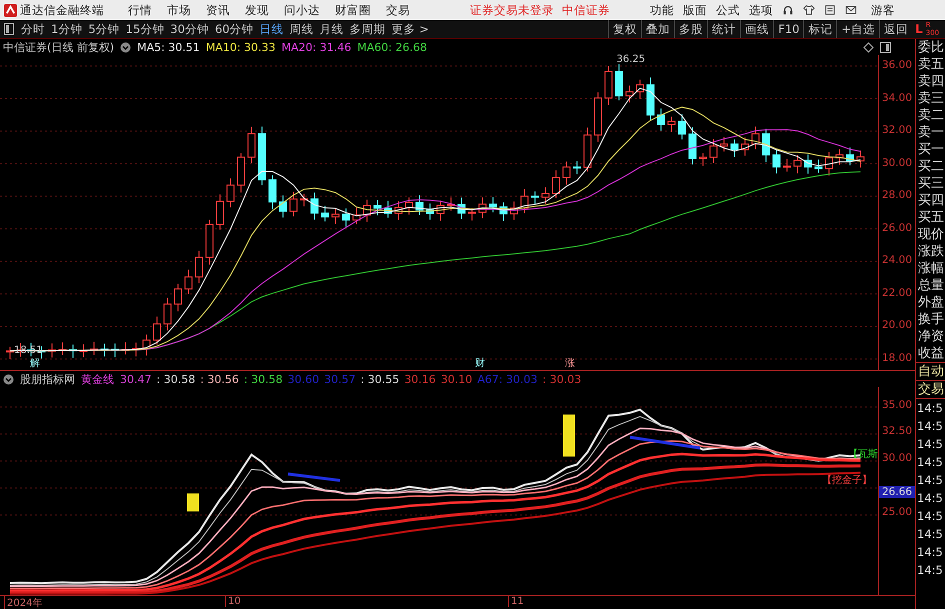 The image size is (945, 609). What do you see at coordinates (931, 268) in the screenshot?
I see `quote-label: 涨幅` at bounding box center [931, 268].